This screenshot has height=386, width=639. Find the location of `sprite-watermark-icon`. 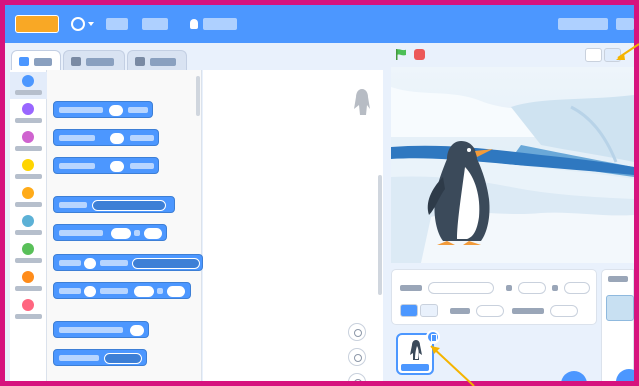

sprite-watermark-icon is located at coordinates (362, 102).